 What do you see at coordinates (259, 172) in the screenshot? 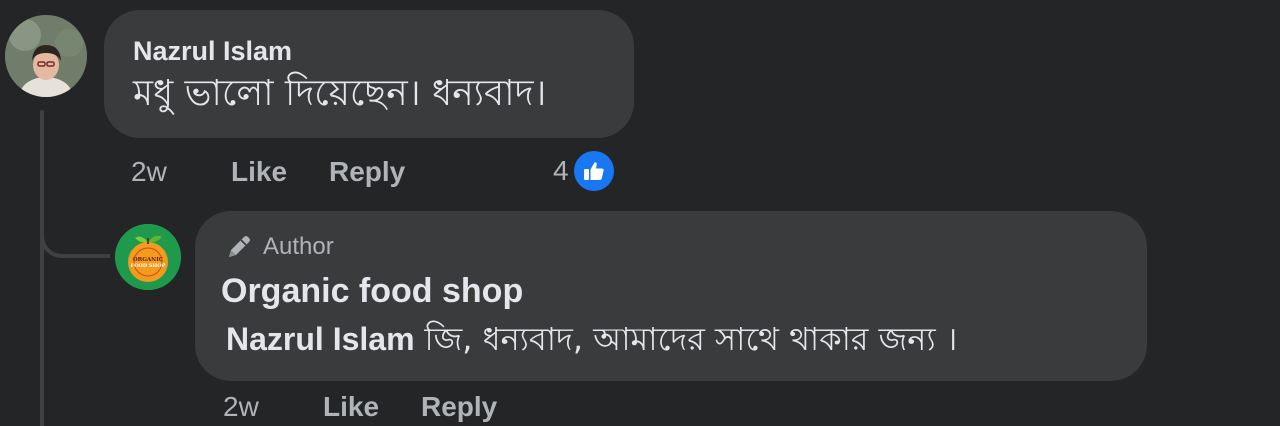
I see `comment-like-button: Like` at bounding box center [259, 172].